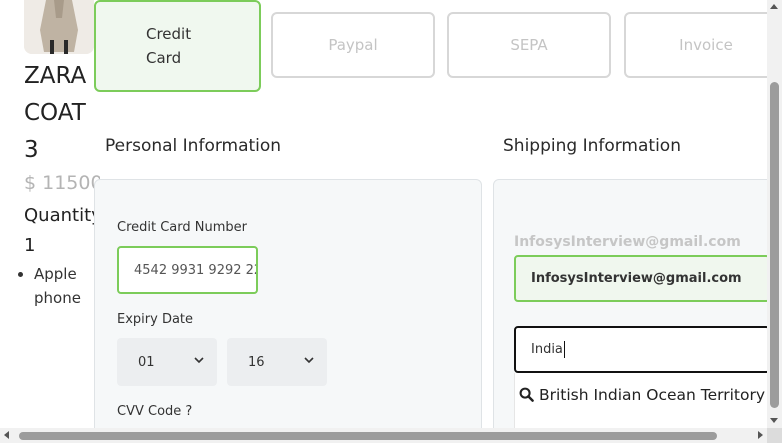  I want to click on quantity-value: 1, so click(30, 245).